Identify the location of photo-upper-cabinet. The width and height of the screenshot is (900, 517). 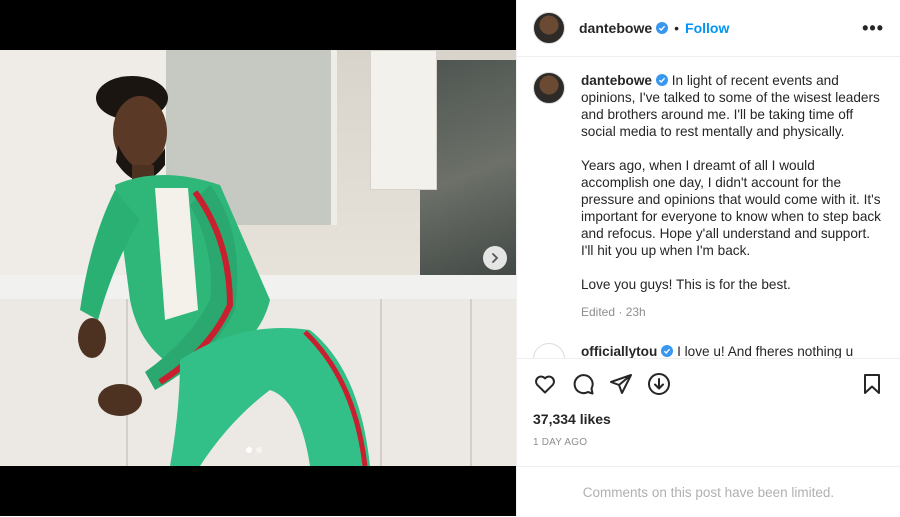
(403, 120).